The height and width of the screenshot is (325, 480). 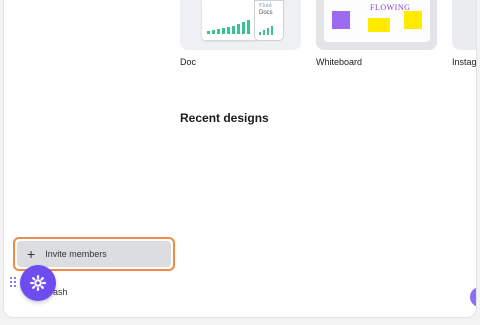 I want to click on template-label-whiteboard: Whiteboard, so click(x=339, y=62).